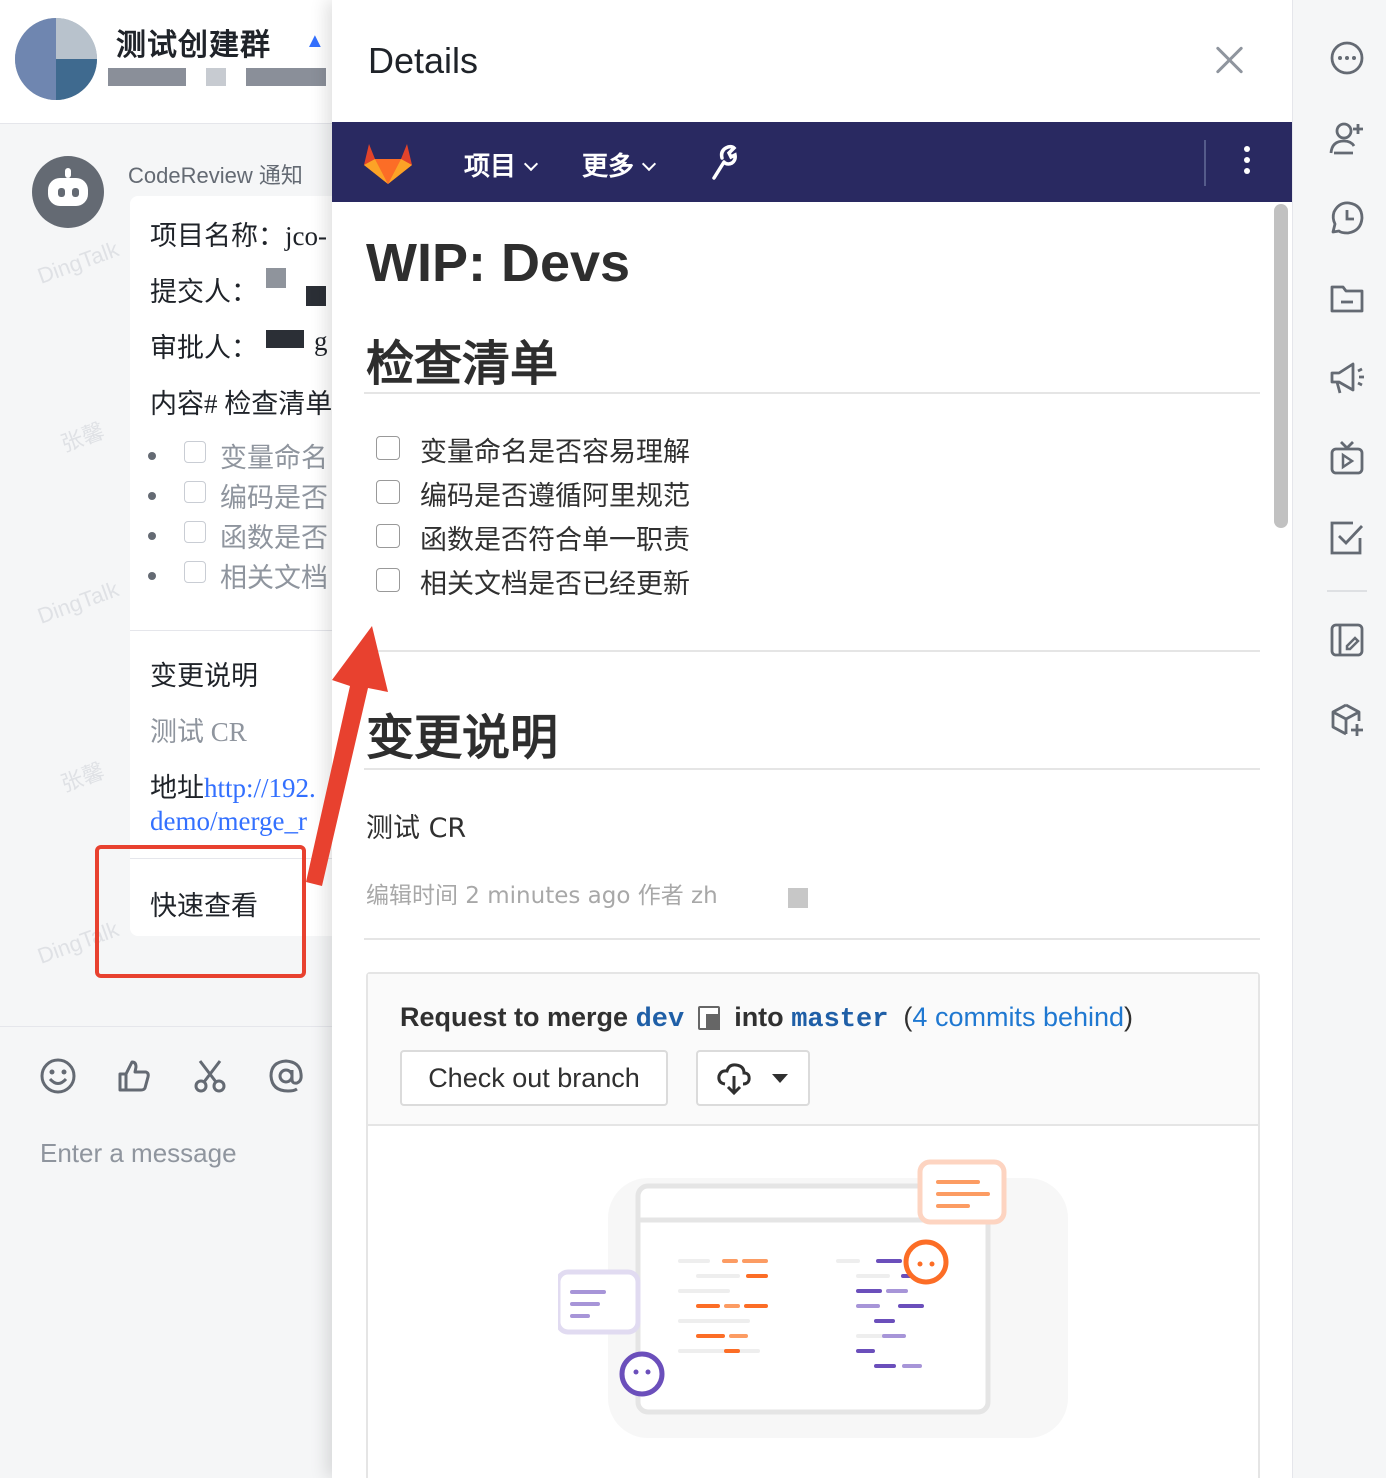 Image resolution: width=1386 pixels, height=1478 pixels. What do you see at coordinates (215, 175) in the screenshot?
I see `bot-name: CodeReview 通知` at bounding box center [215, 175].